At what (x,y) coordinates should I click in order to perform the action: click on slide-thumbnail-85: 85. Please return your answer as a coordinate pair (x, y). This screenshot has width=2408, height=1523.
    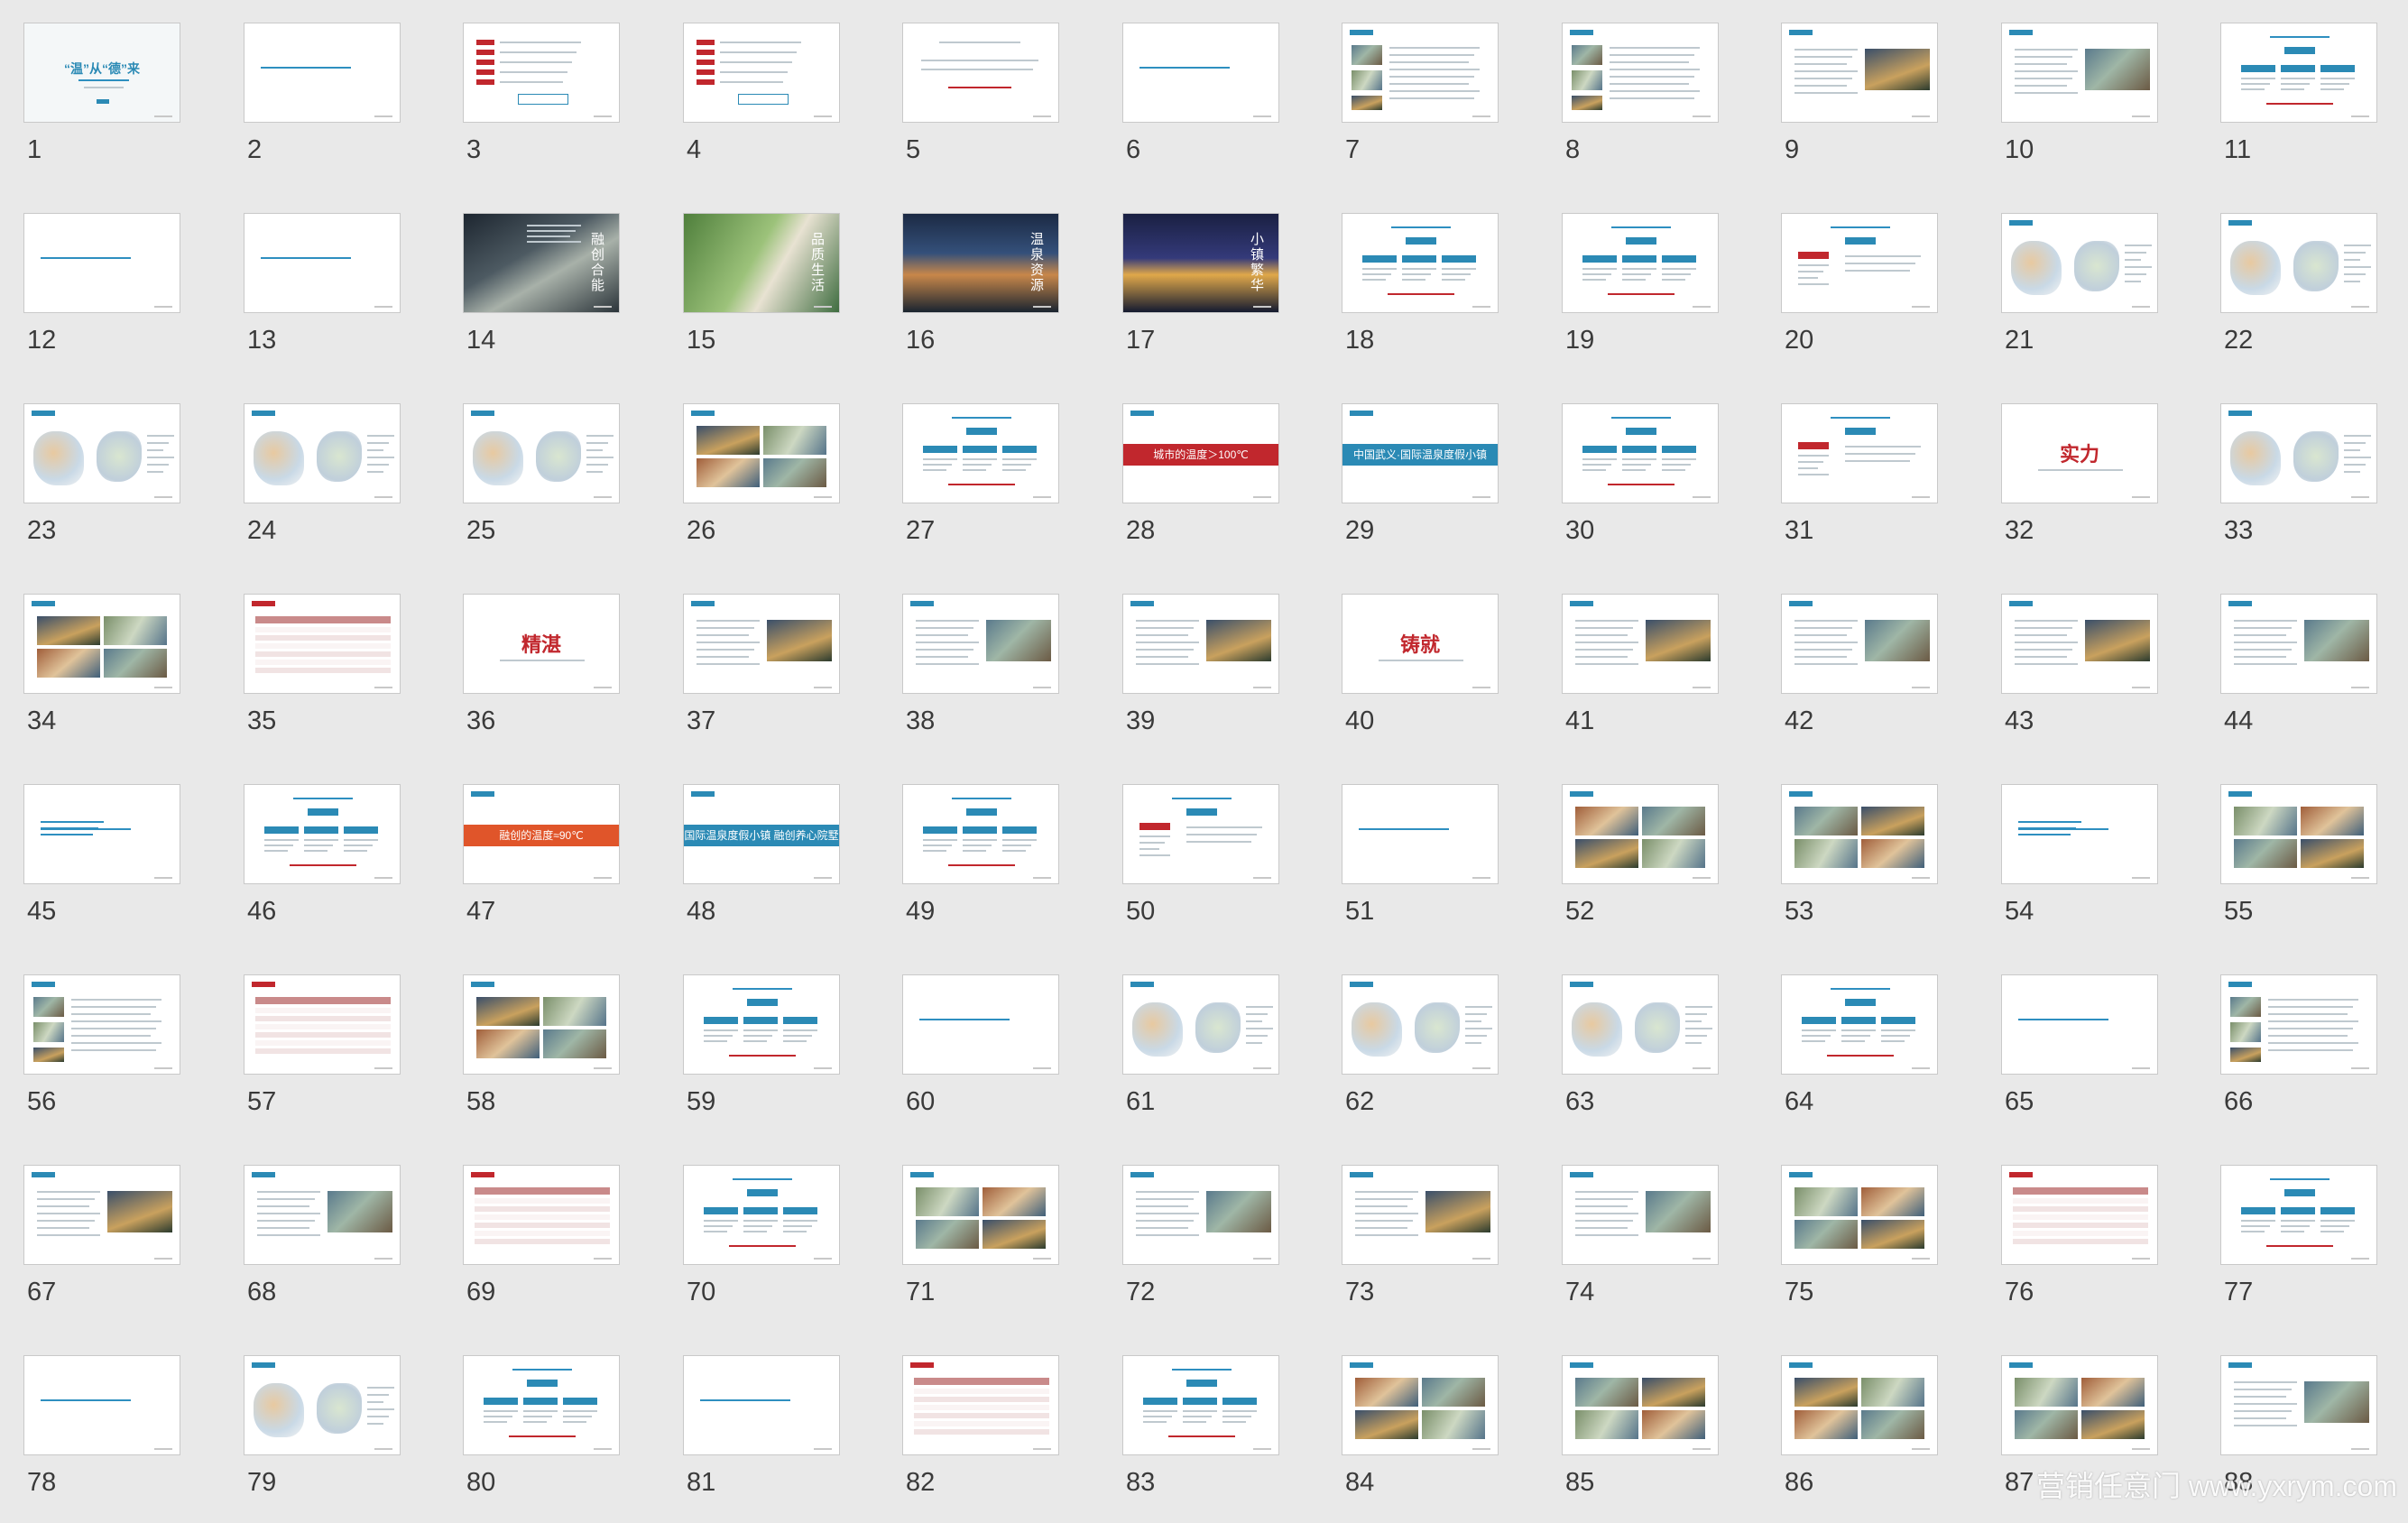
    Looking at the image, I should click on (1648, 1428).